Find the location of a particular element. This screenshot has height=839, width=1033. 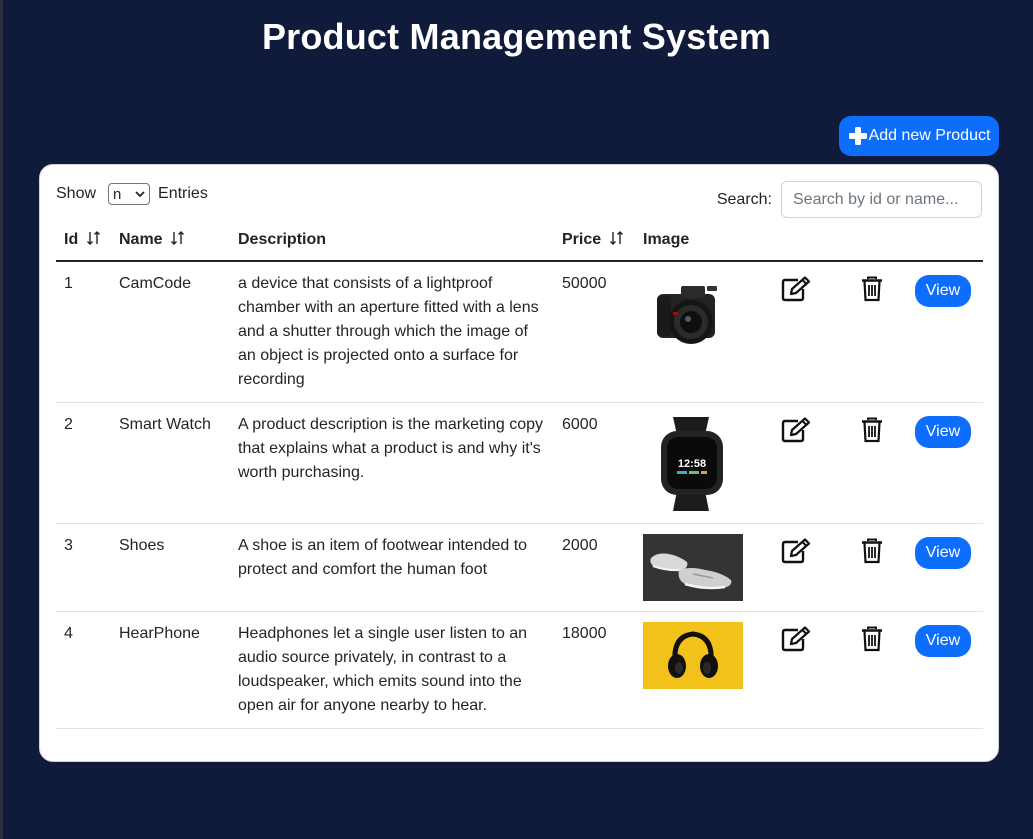

cell-price: 18000 is located at coordinates (594, 670).